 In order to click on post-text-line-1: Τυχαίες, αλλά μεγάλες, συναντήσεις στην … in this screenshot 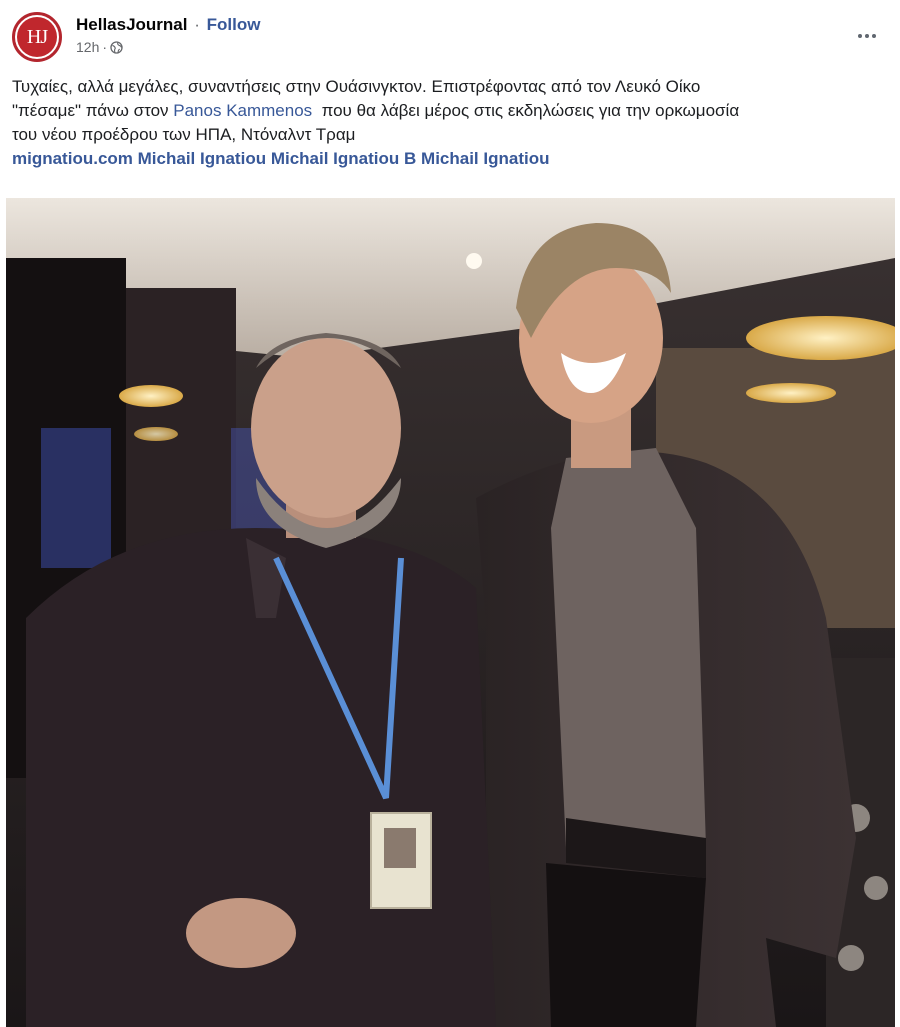, I will do `click(356, 86)`.